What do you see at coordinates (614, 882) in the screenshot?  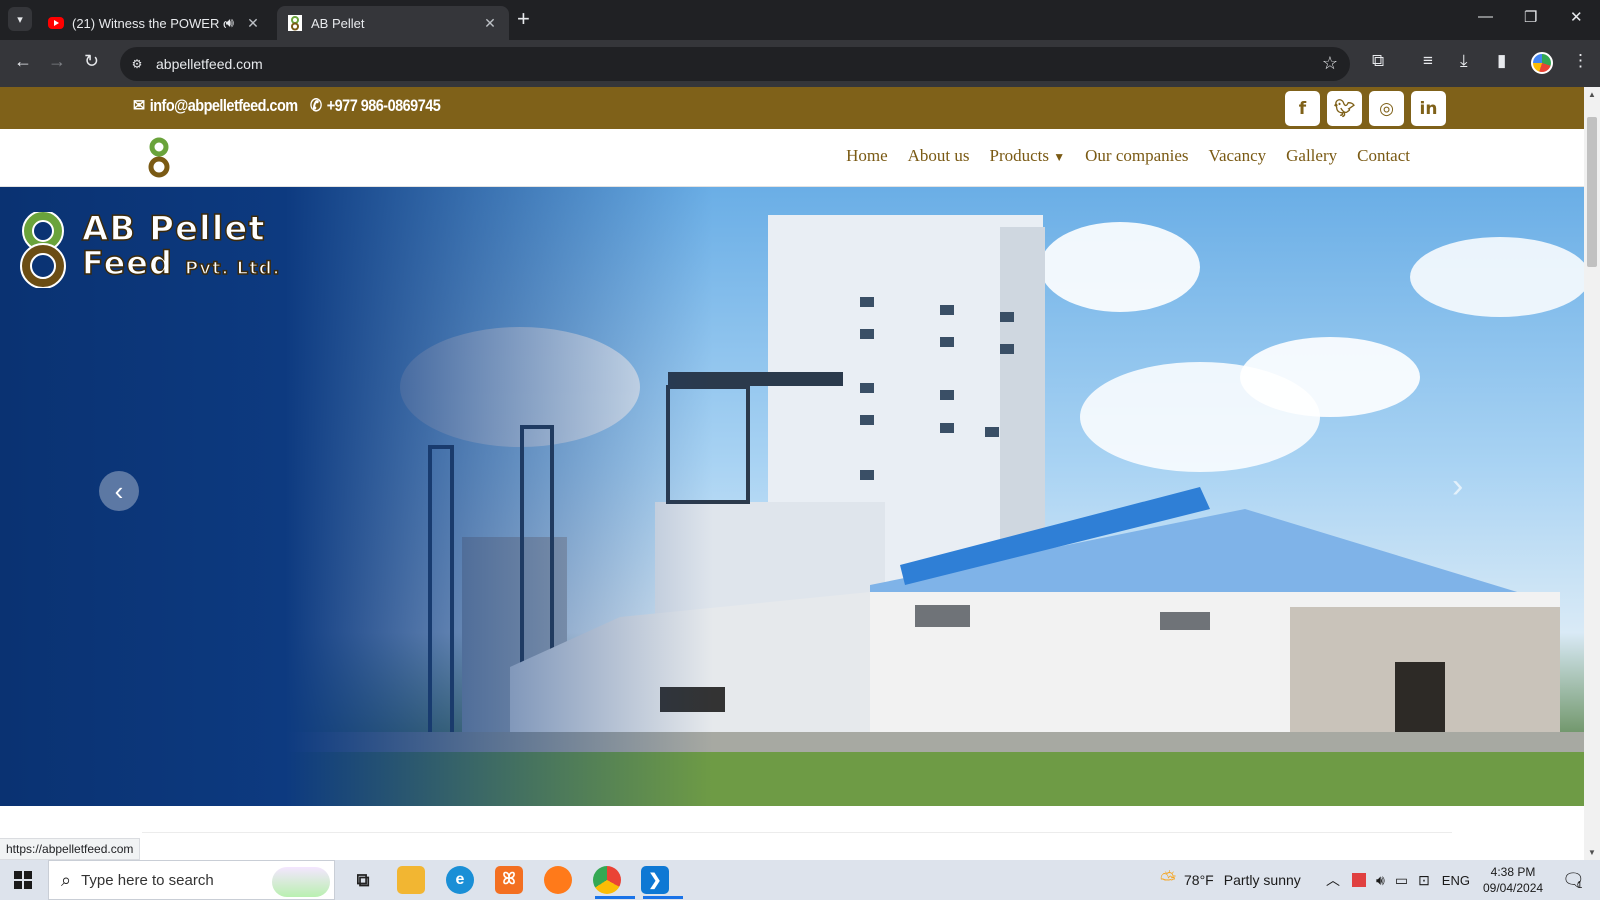 I see `chrome-icon` at bounding box center [614, 882].